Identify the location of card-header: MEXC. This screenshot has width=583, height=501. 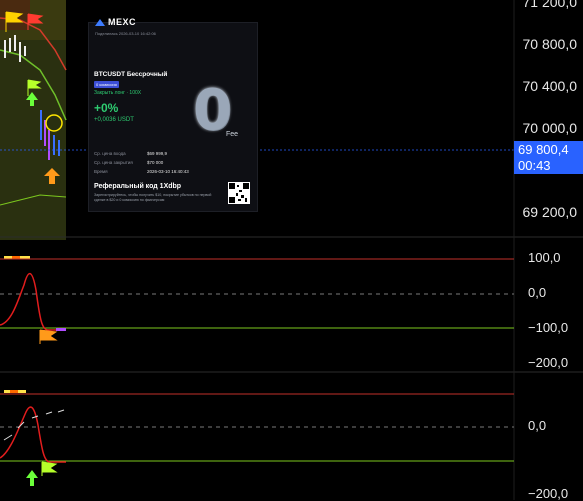
(115, 22).